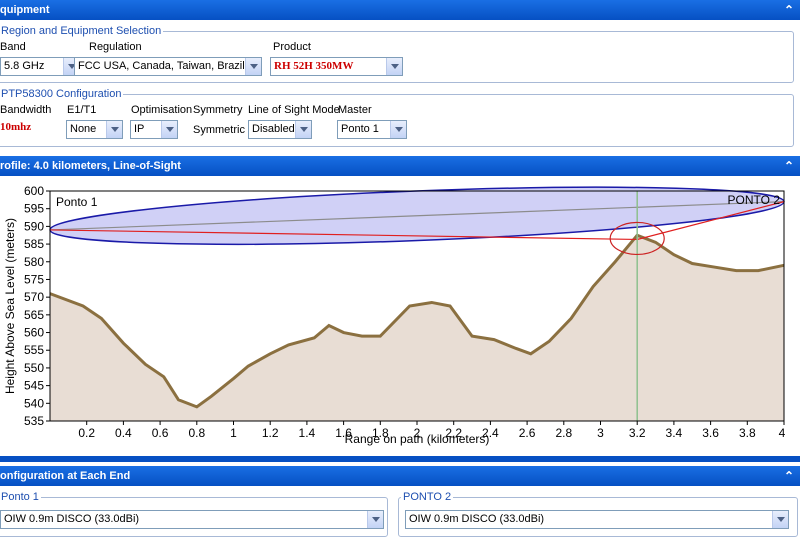 This screenshot has width=800, height=537. I want to click on x-axis-title: Range on path (kilometers), so click(417, 439).